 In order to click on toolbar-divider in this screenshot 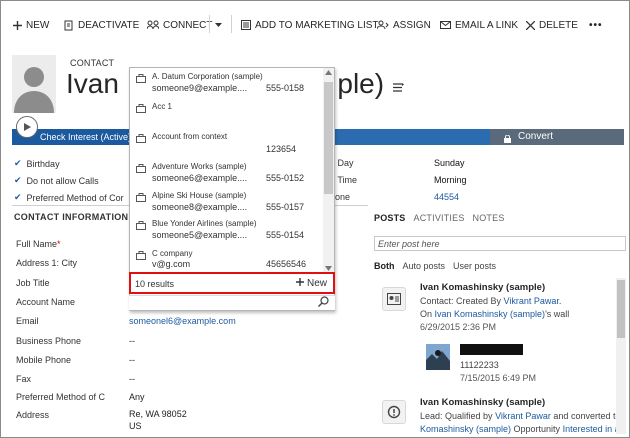, I will do `click(231, 24)`.